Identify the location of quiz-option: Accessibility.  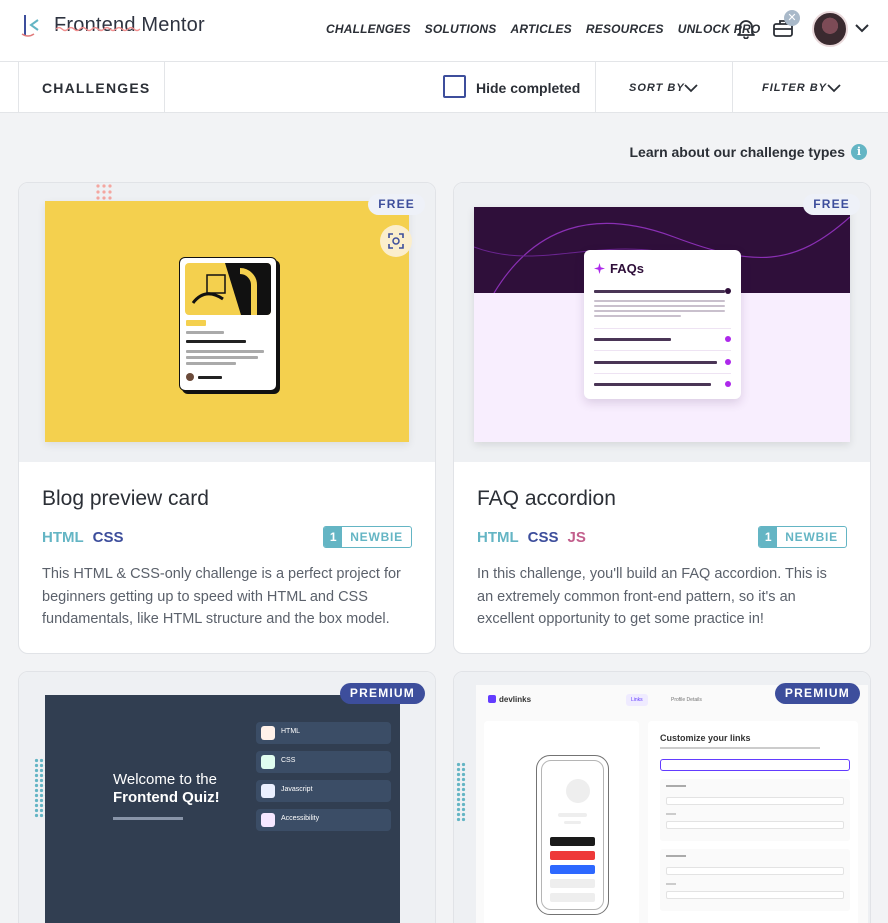
(323, 820).